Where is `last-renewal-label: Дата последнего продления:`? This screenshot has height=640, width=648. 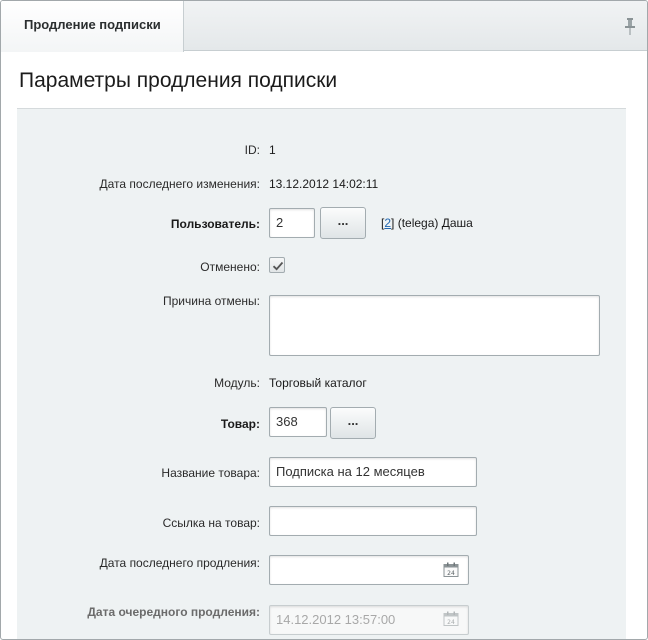
last-renewal-label: Дата последнего продления: is located at coordinates (179, 563).